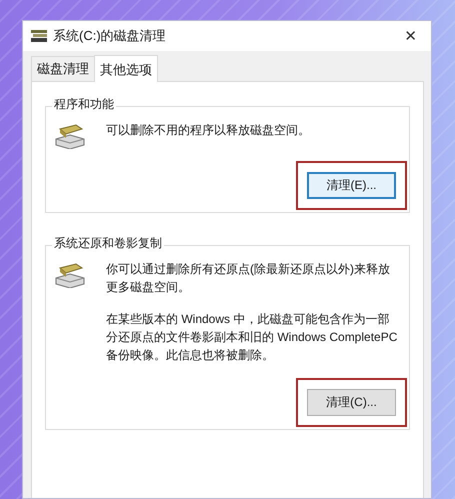 The width and height of the screenshot is (455, 499). What do you see at coordinates (252, 337) in the screenshot?
I see `description-text: 在某些版本的 Windows 中，此磁盘可能包含作为一部分还原点的文件卷影副本和旧的 Windows CompletePC 备份映像。此信息也将被删除。` at bounding box center [252, 337].